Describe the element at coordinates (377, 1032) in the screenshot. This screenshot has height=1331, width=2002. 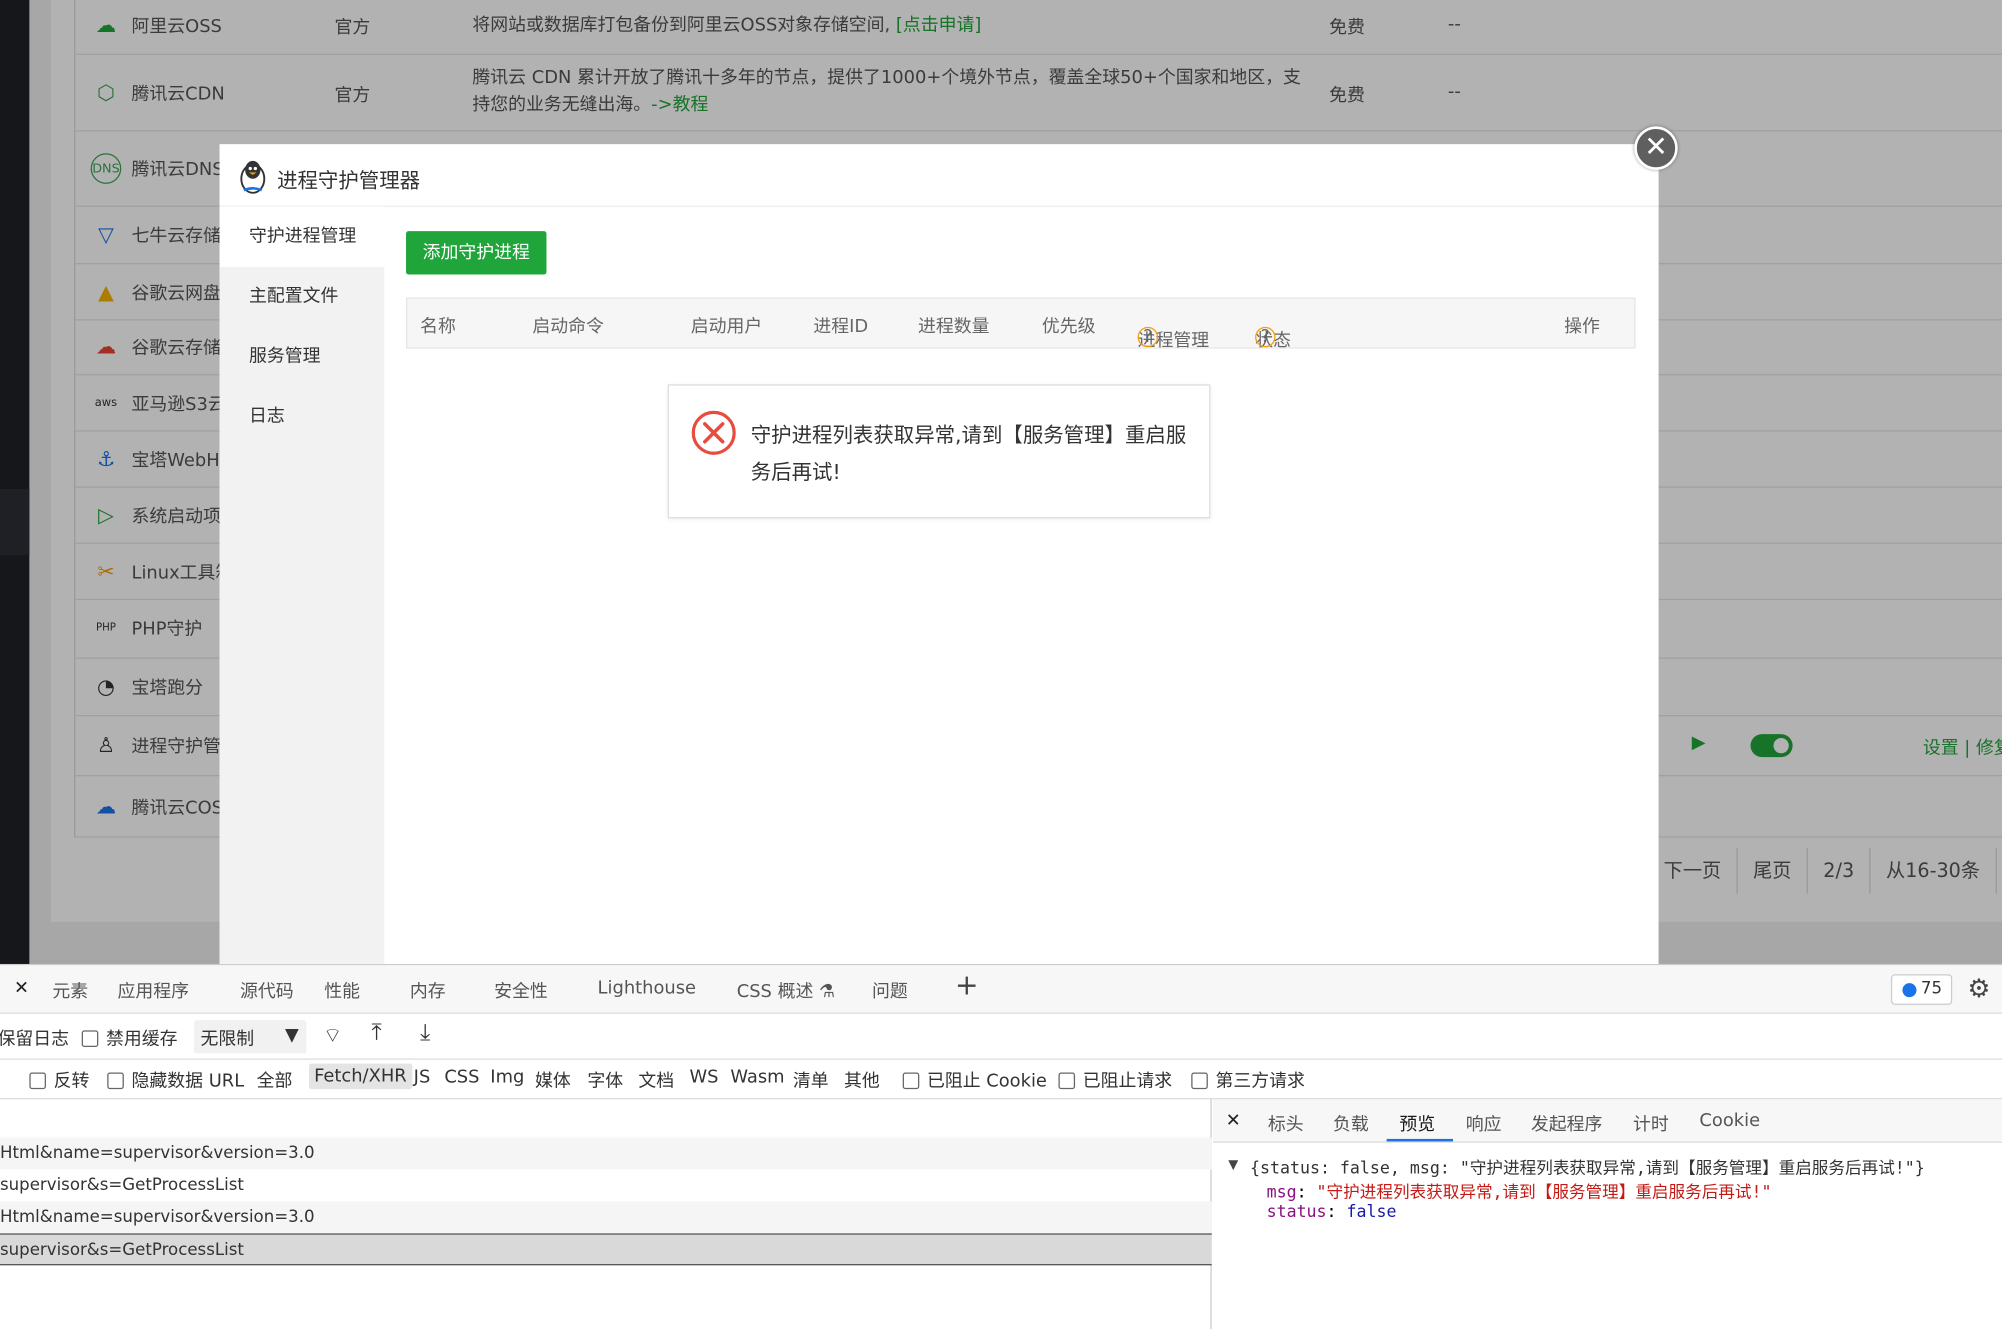
I see `import-har-icon: ⤒` at that location.